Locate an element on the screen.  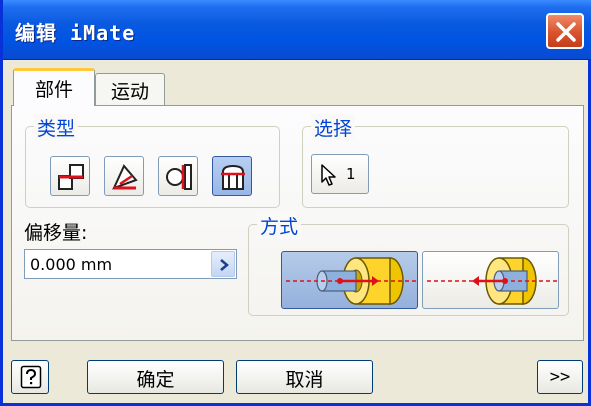
offset-expand-button is located at coordinates (223, 264).